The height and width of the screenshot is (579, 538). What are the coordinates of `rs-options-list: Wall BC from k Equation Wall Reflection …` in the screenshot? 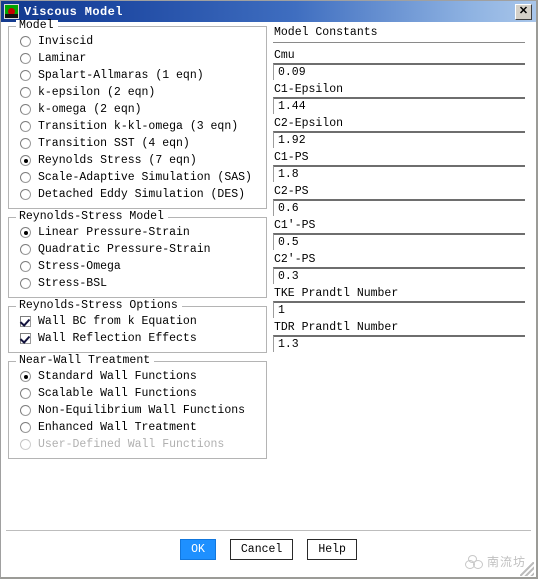 It's located at (137, 330).